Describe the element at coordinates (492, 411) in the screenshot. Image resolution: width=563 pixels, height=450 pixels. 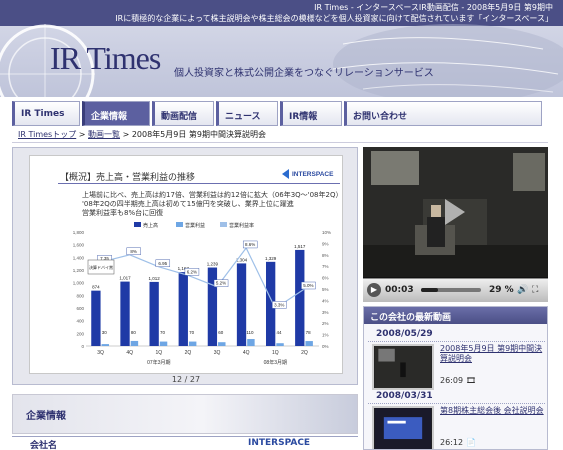
I see `latest-video-title-link: 第8期株主総会後 会社説明会` at that location.